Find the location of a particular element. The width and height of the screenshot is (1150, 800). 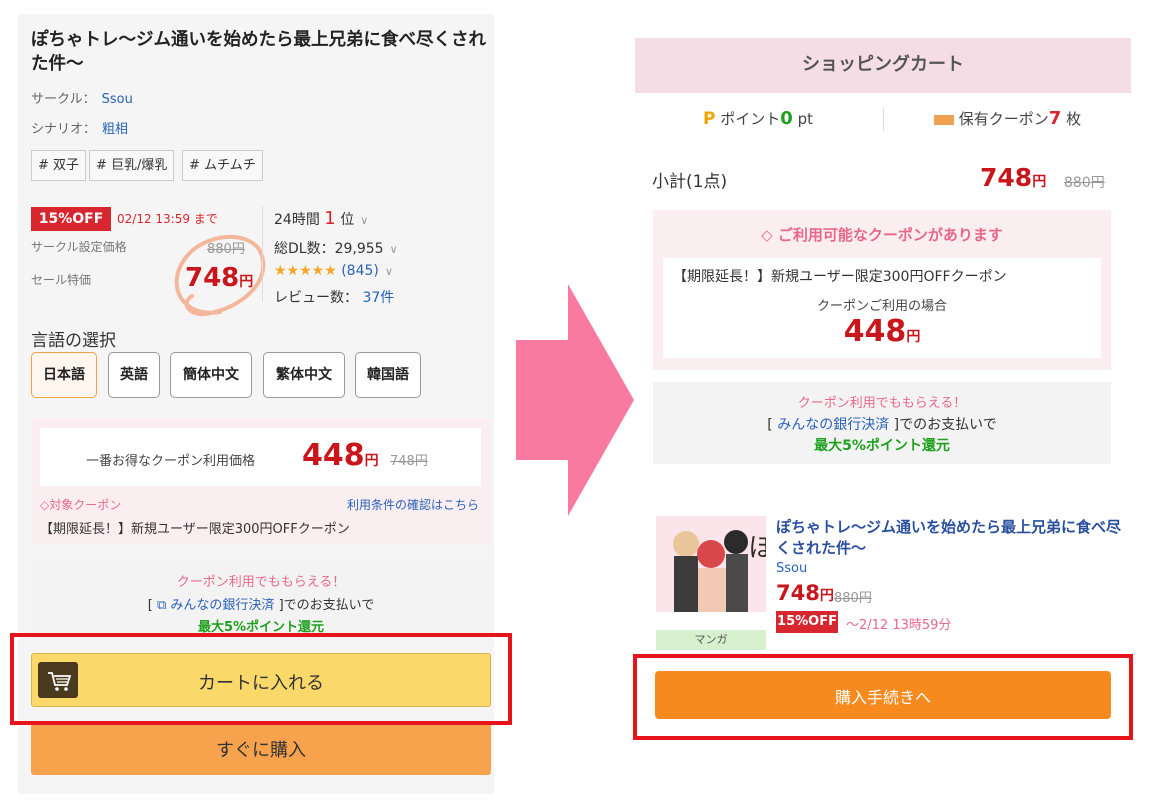

points-value: 0 is located at coordinates (786, 118).